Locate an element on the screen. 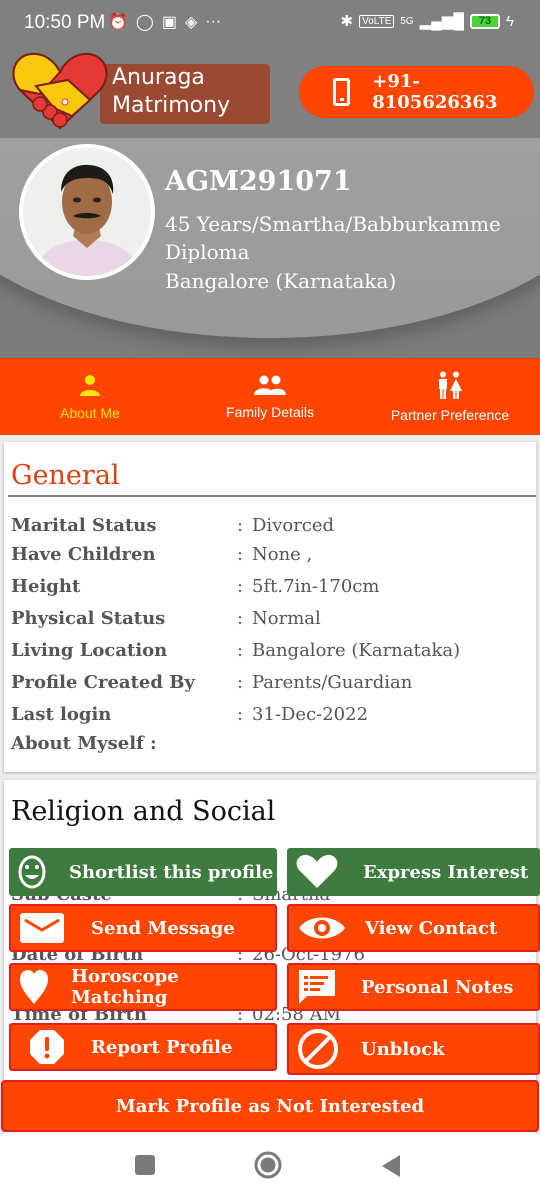 This screenshot has height=1200, width=540. express-interest-button: Express Interest is located at coordinates (413, 872).